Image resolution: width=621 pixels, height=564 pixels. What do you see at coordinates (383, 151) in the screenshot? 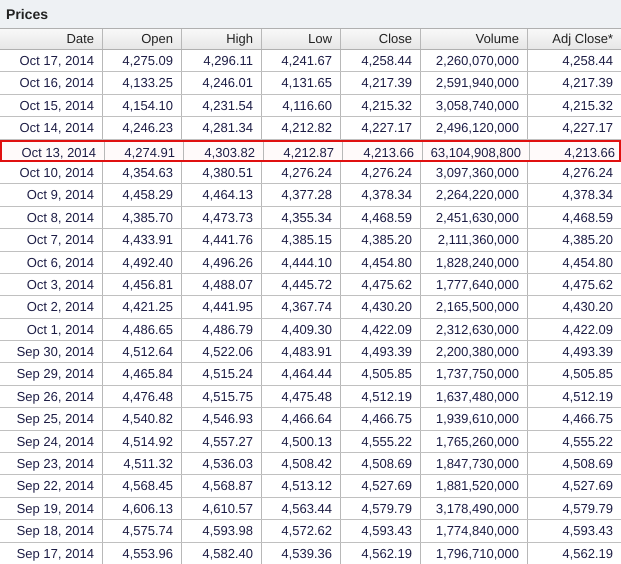
I see `table-cell: 4,213.66` at bounding box center [383, 151].